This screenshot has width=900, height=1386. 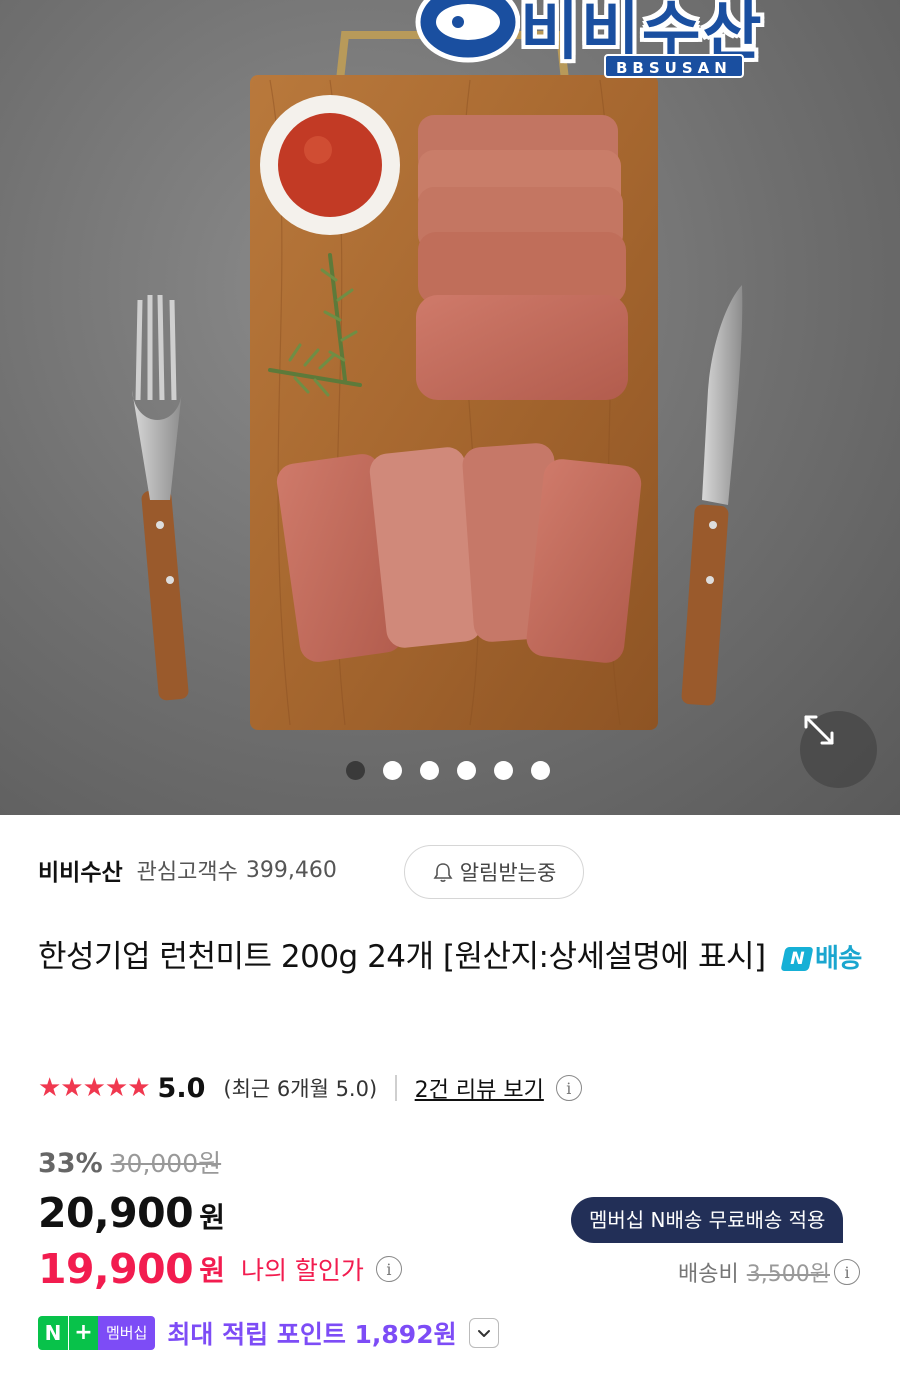 What do you see at coordinates (508, 873) in the screenshot?
I see `alarm-label: 알림받는중` at bounding box center [508, 873].